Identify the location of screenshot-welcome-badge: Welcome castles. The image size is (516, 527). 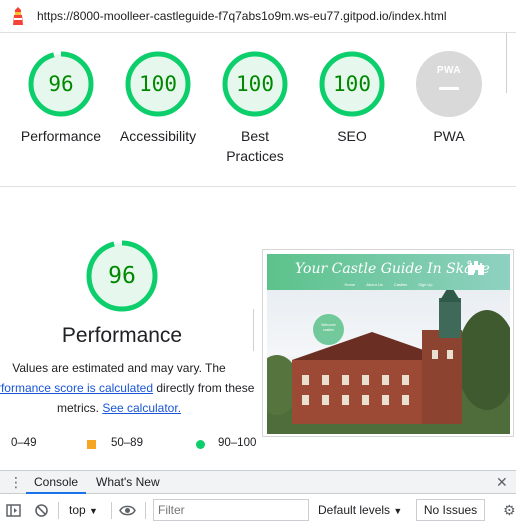
(328, 329).